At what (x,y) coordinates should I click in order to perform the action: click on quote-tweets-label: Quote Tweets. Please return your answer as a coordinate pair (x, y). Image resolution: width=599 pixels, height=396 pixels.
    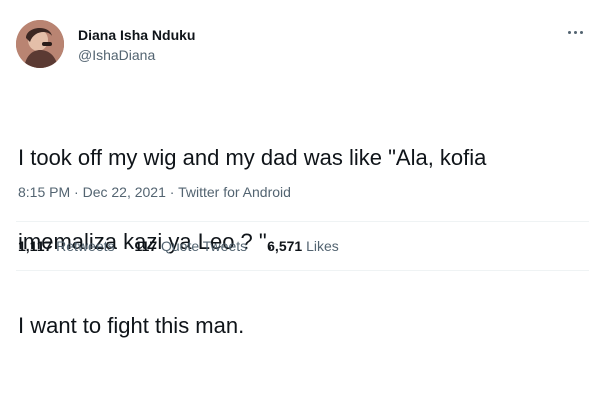
    Looking at the image, I should click on (204, 246).